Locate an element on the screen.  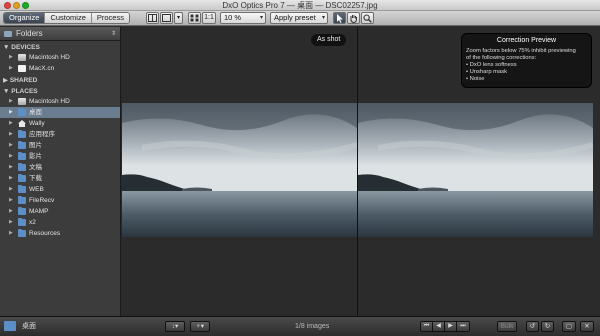
tab-process: Process is located at coordinates (110, 18).